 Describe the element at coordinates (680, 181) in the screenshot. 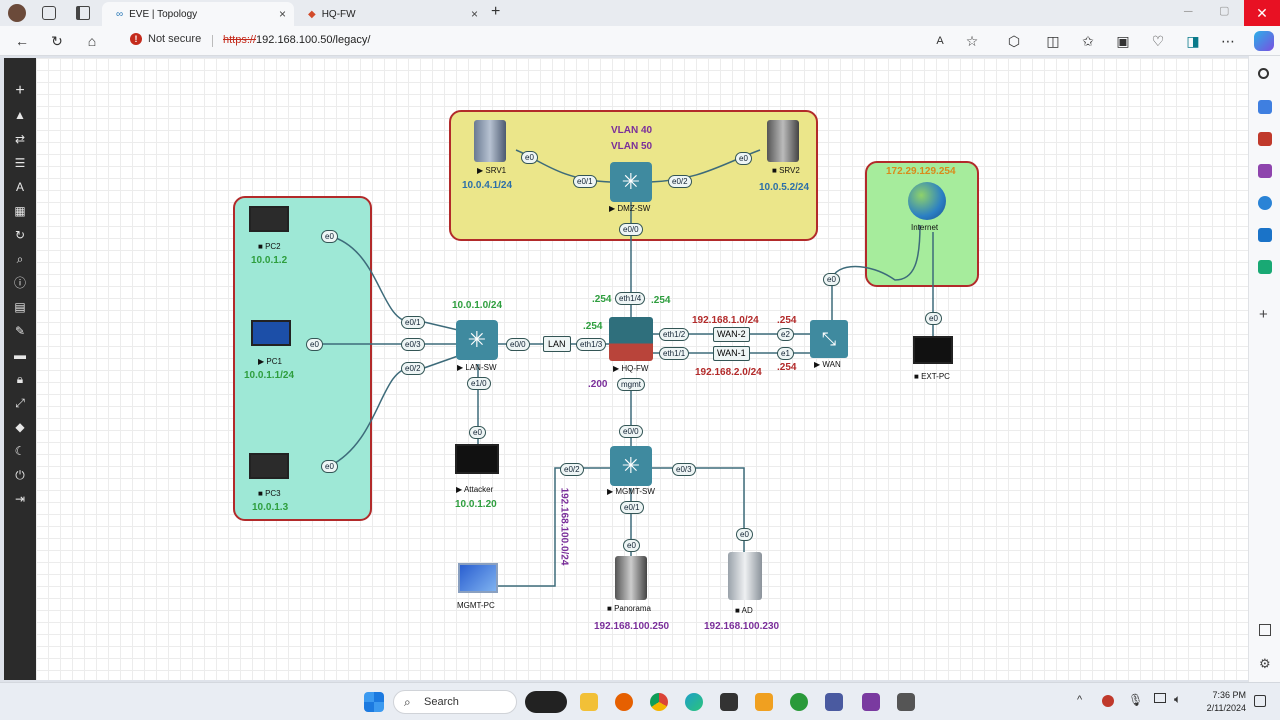

I see `dmz-sw-port-e02: e0/2` at that location.